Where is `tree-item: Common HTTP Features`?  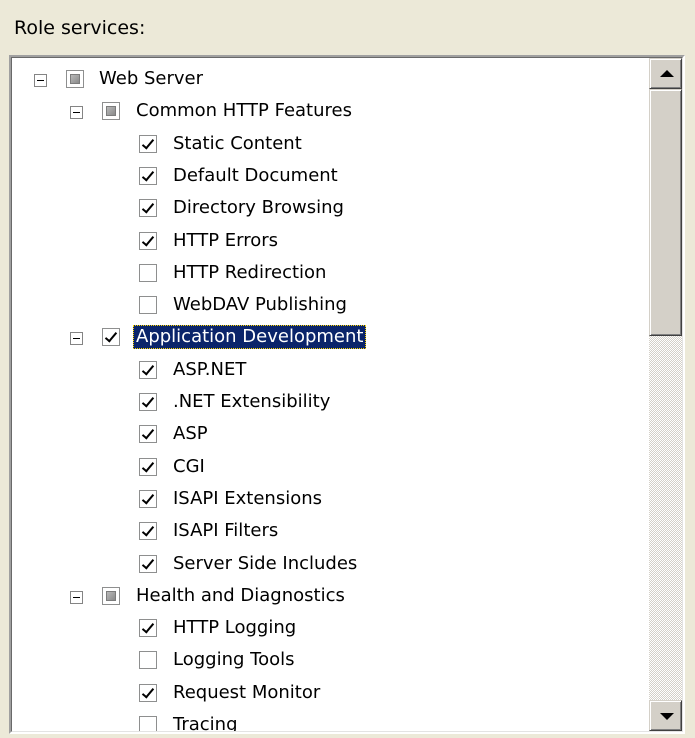 tree-item: Common HTTP Features is located at coordinates (327, 113).